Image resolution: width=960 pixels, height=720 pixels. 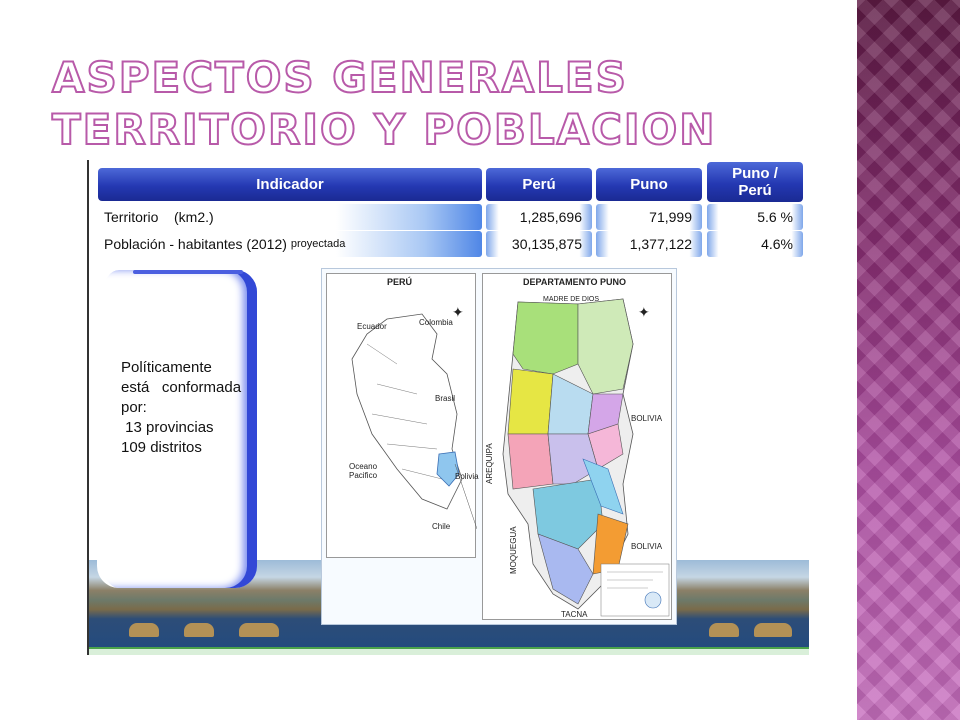 I want to click on row-poblacion-ratio: 4.6%, so click(x=755, y=244).